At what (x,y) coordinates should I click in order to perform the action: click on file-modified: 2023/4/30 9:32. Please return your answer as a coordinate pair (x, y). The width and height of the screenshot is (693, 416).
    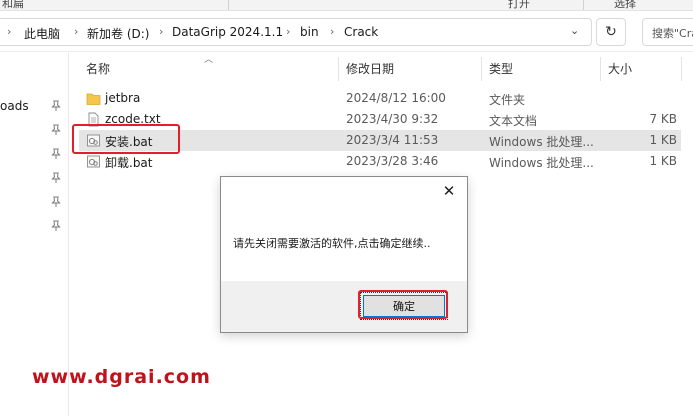
    Looking at the image, I should click on (392, 119).